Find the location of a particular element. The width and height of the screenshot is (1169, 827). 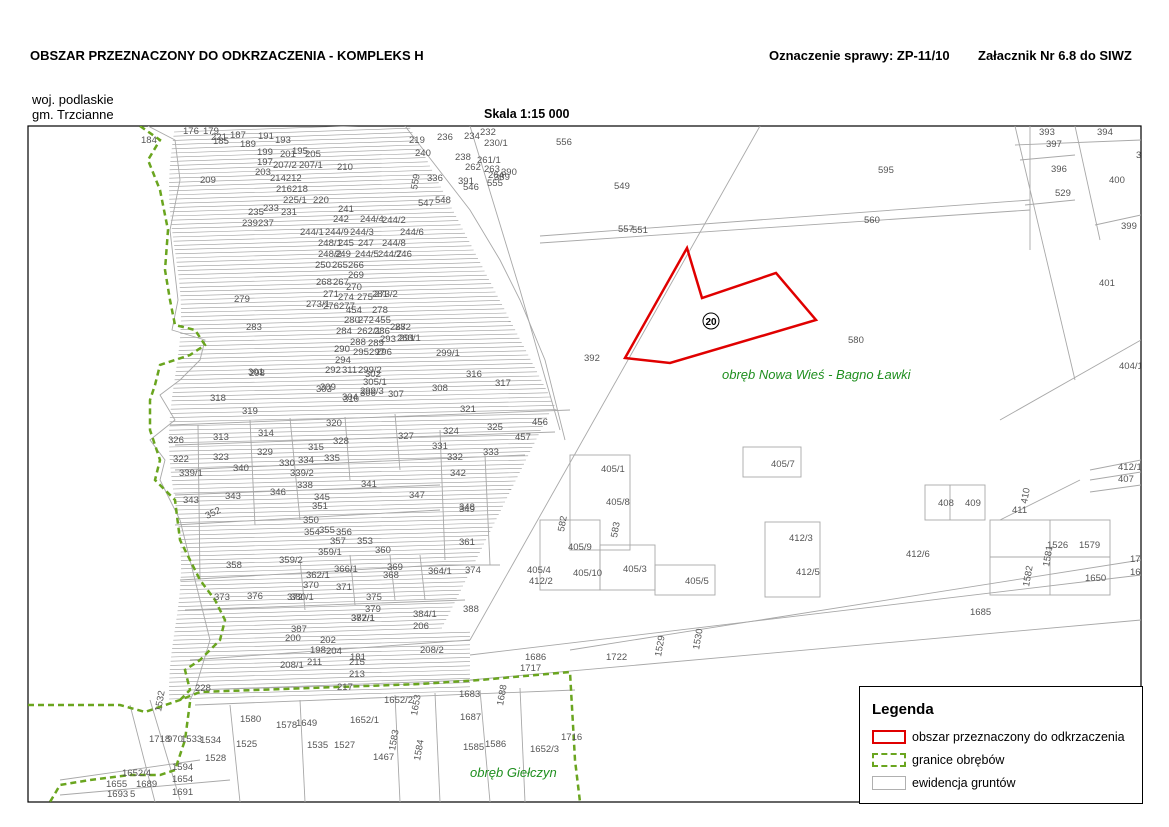

parcel-number-label: 244/5 is located at coordinates (367, 254).